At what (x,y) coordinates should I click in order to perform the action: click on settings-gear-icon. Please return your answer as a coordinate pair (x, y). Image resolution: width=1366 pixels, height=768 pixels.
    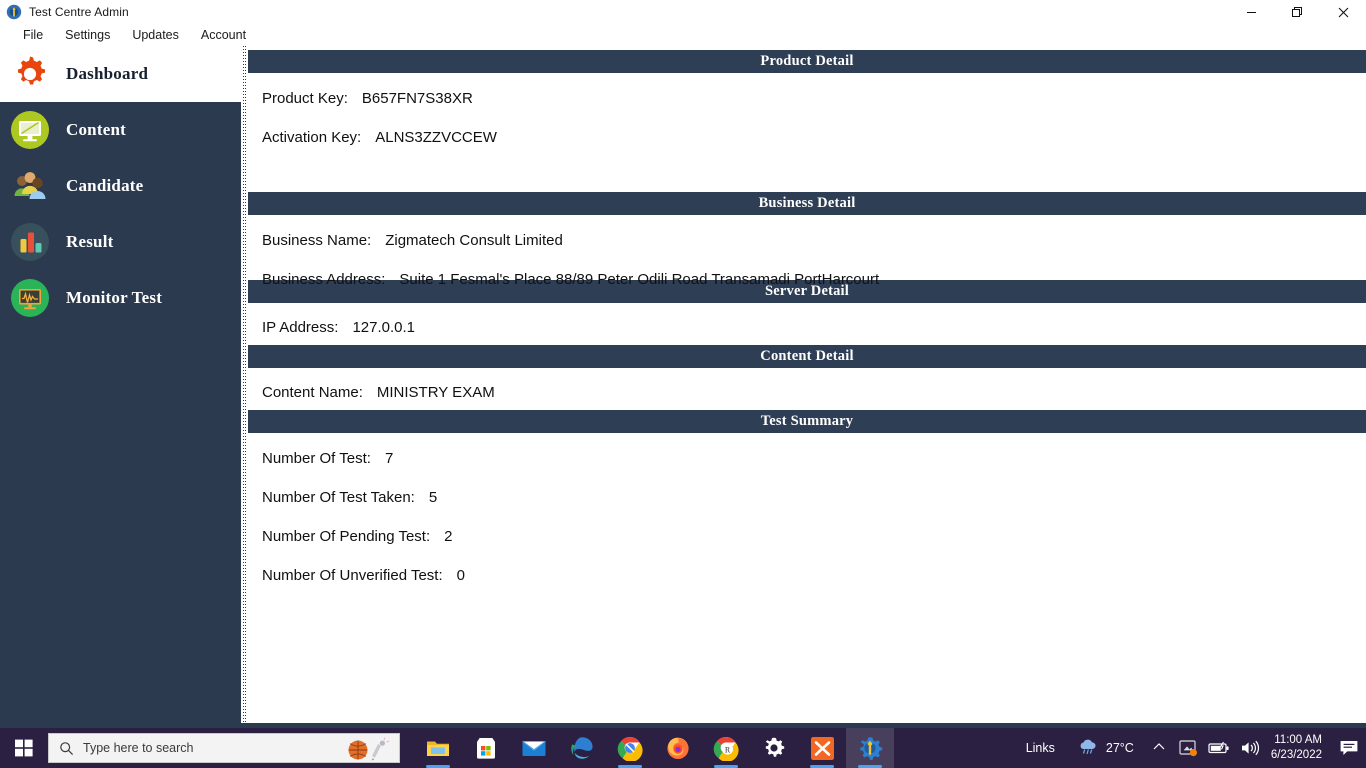
    Looking at the image, I should click on (774, 748).